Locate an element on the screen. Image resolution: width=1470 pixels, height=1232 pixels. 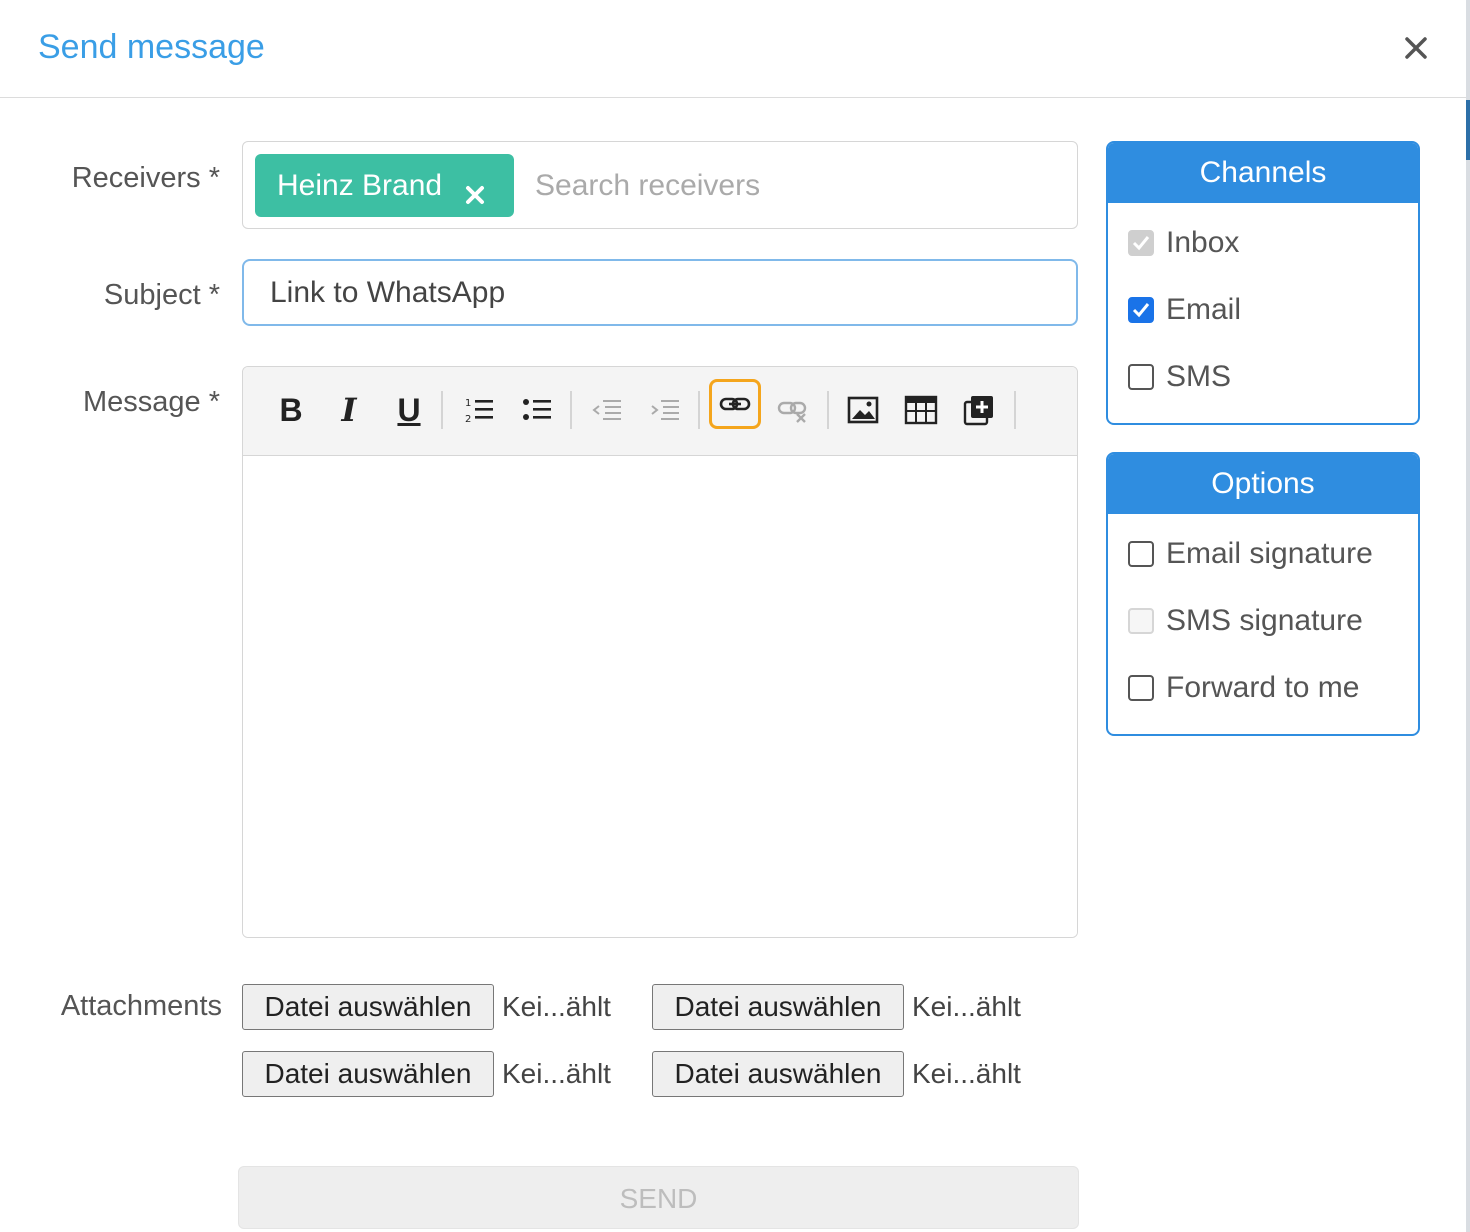
svg-text: 1 is located at coordinates (468, 403).